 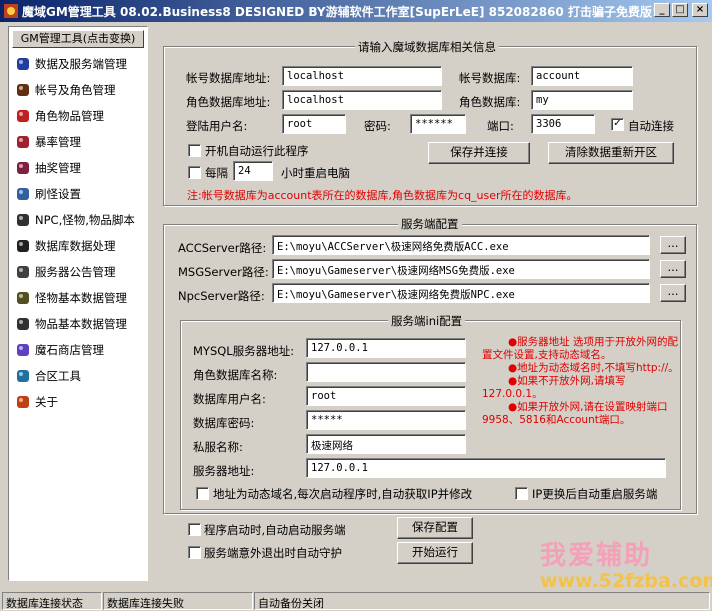 What do you see at coordinates (85, 220) in the screenshot?
I see `sidebar-item-label: NPC,怪物,物品脚本` at bounding box center [85, 220].